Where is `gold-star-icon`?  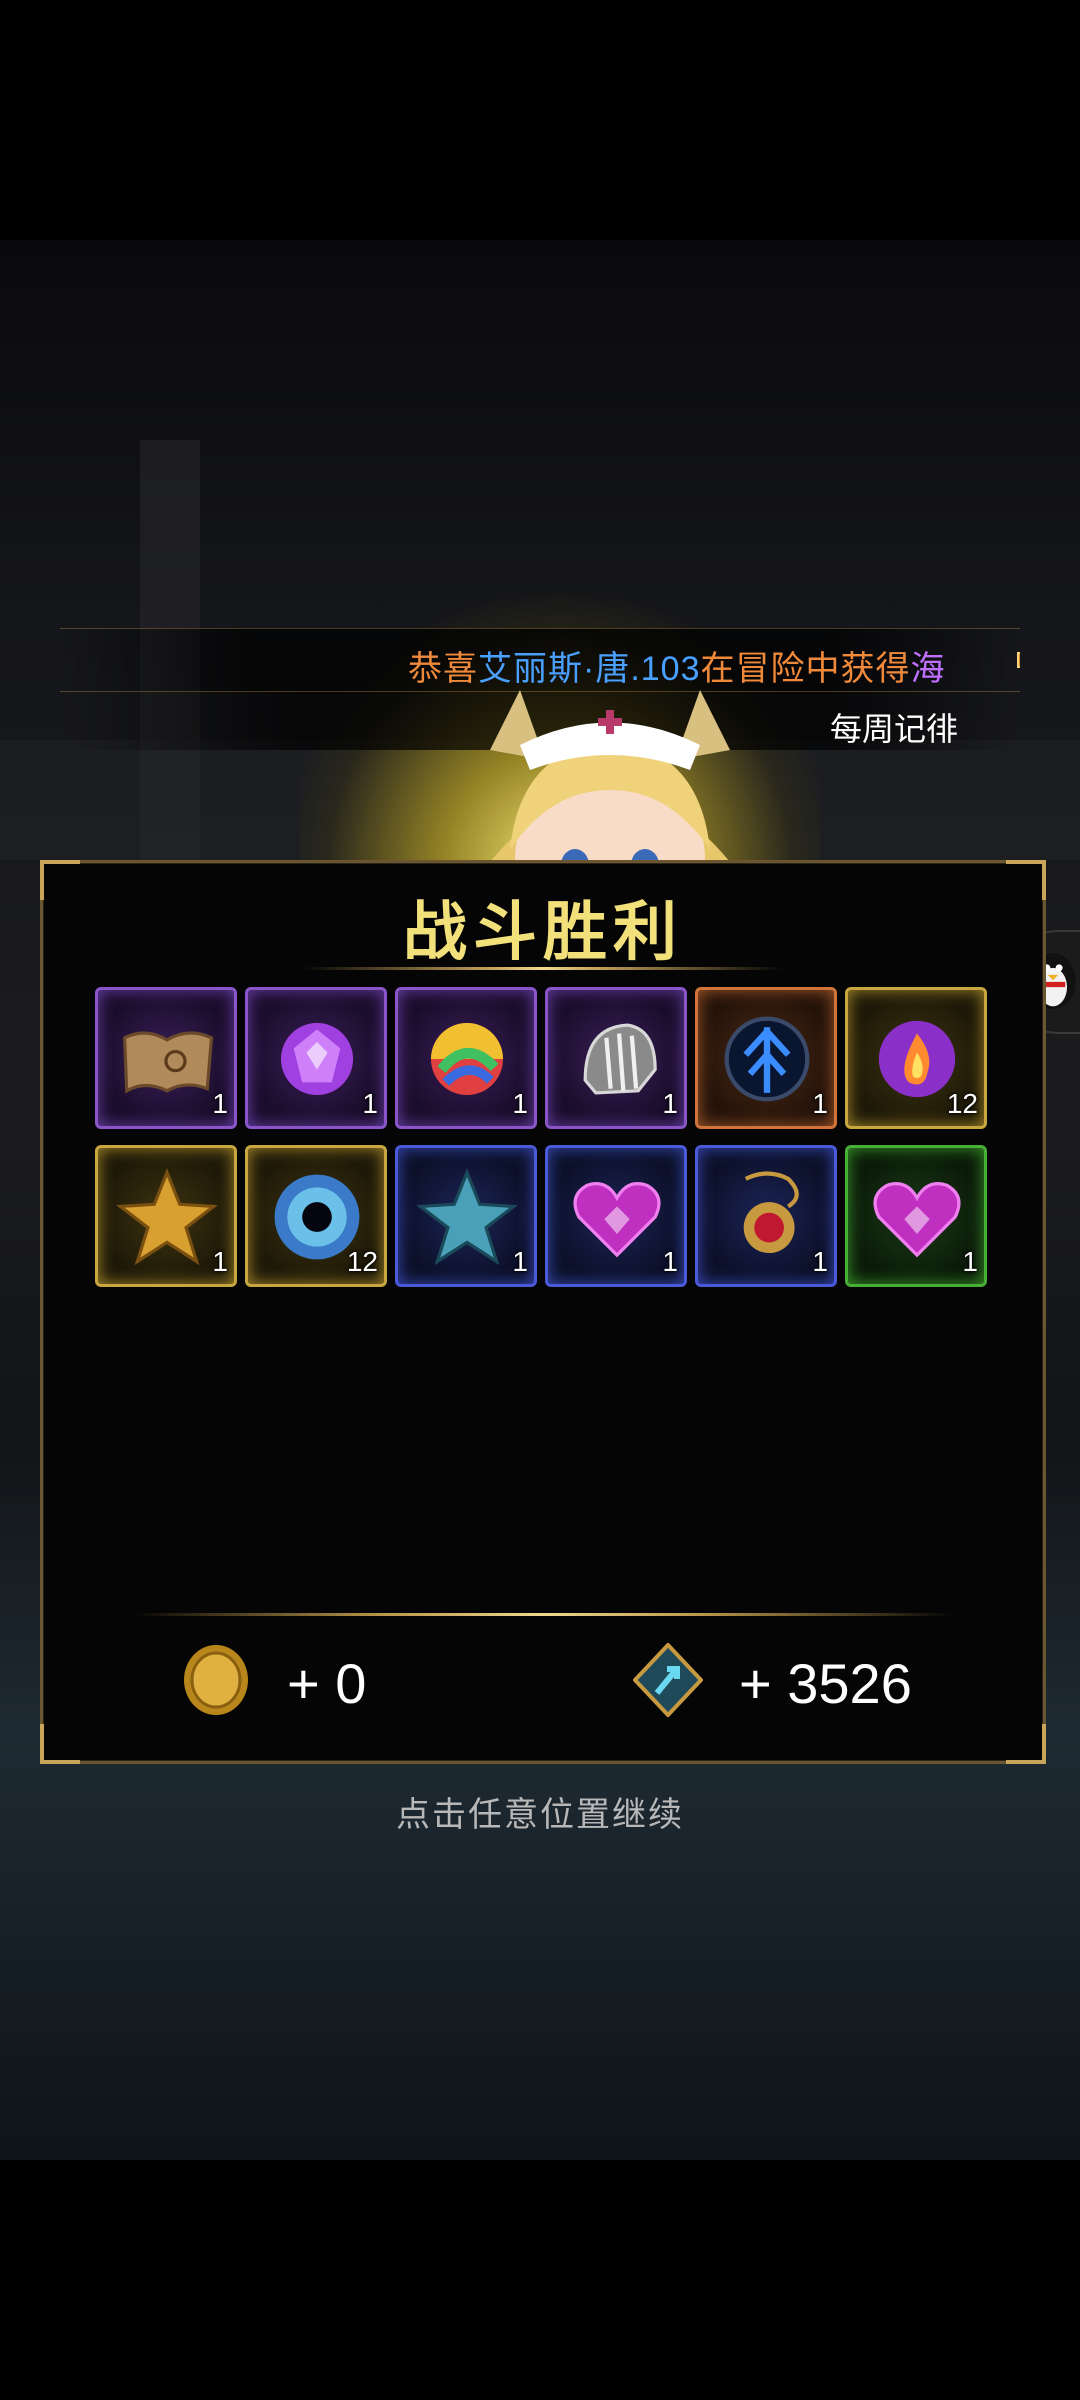 gold-star-icon is located at coordinates (167, 1217).